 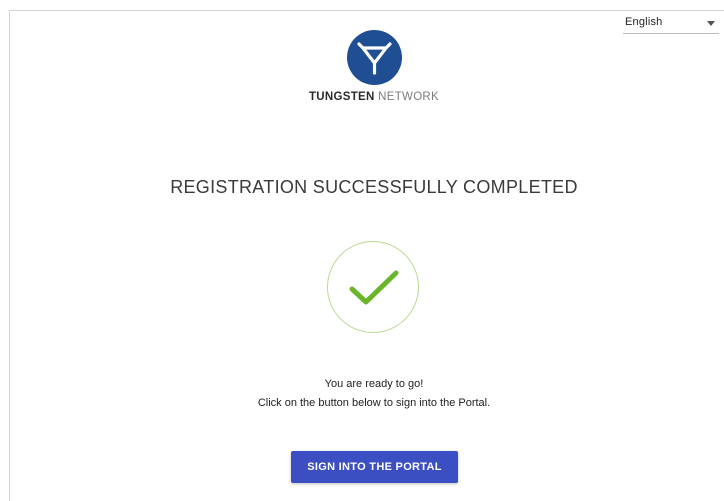 I want to click on success-badge, so click(x=373, y=287).